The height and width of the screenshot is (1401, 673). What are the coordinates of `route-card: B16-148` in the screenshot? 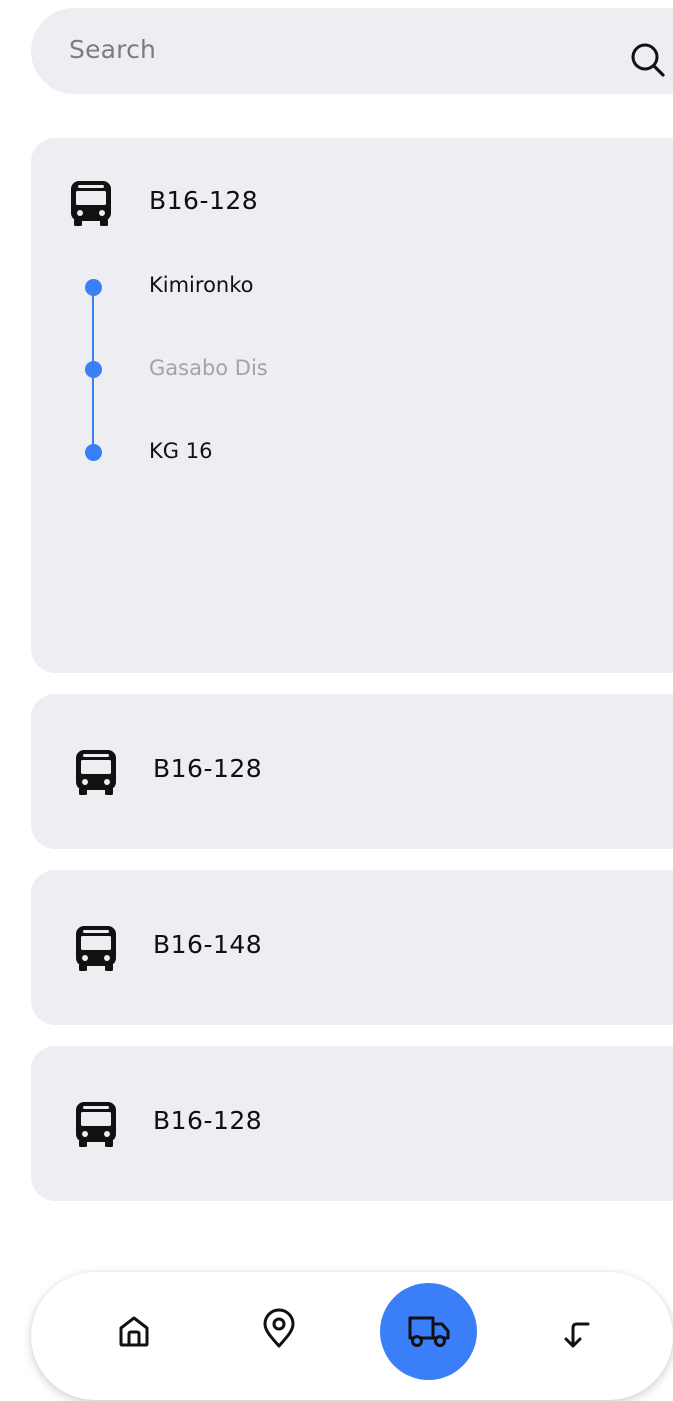 It's located at (352, 947).